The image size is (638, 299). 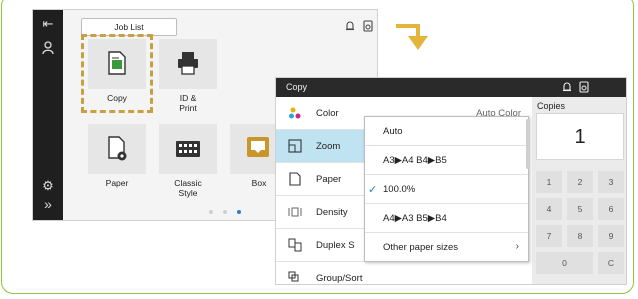 What do you see at coordinates (295, 179) in the screenshot?
I see `paper-icon` at bounding box center [295, 179].